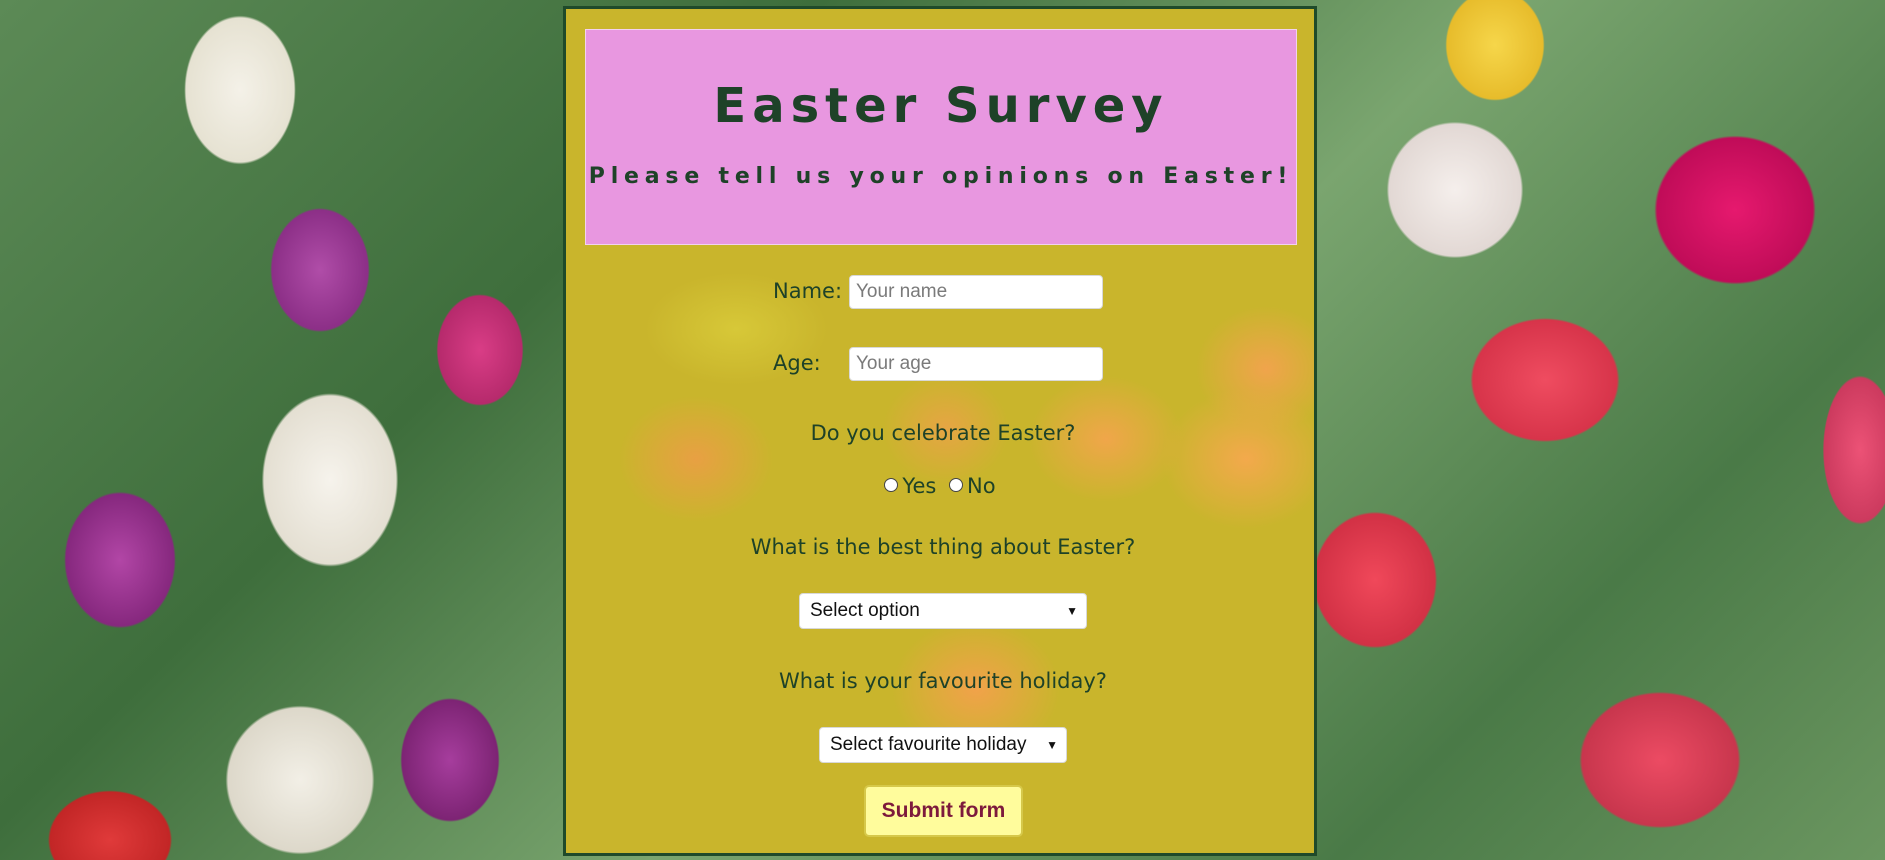 Image resolution: width=1885 pixels, height=860 pixels. Describe the element at coordinates (891, 485) in the screenshot. I see `yes-radio` at that location.